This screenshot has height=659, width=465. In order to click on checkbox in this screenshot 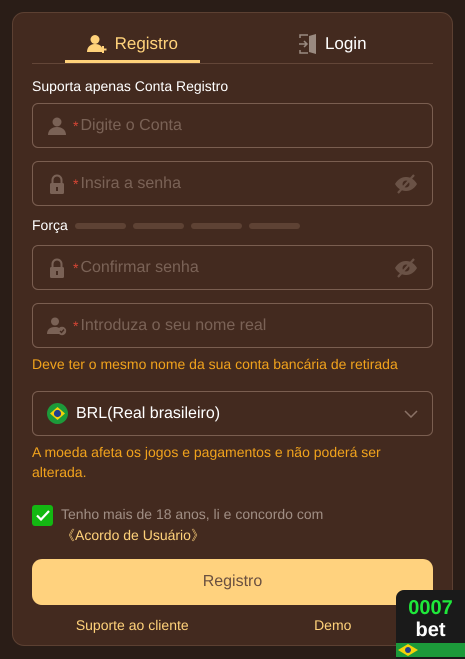, I will do `click(42, 515)`.